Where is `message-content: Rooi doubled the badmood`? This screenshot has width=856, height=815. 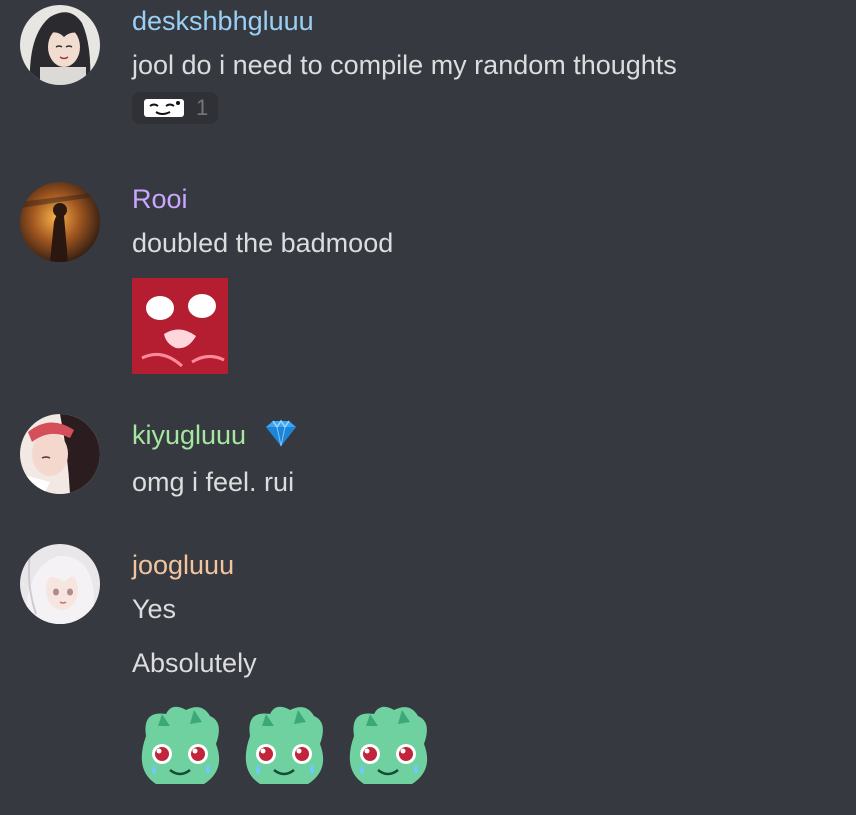
message-content: Rooi doubled the badmood is located at coordinates (262, 280).